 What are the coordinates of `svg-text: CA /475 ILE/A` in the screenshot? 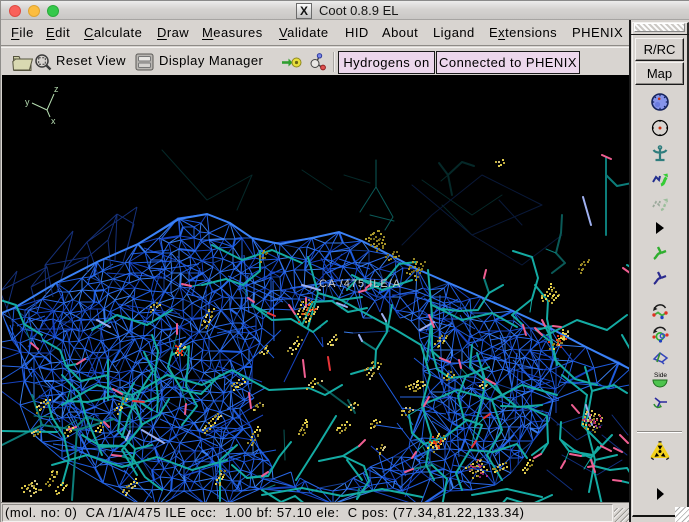 It's located at (360, 284).